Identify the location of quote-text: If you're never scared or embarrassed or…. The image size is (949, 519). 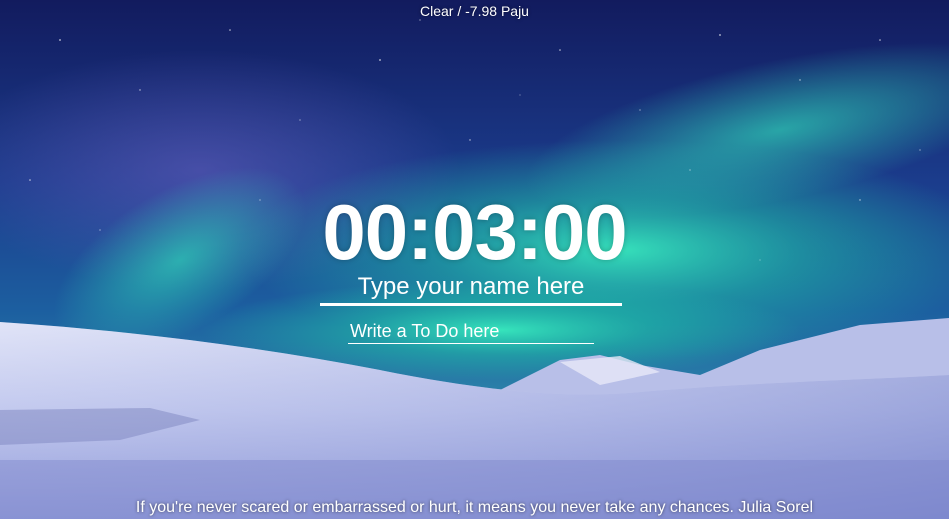
(474, 507).